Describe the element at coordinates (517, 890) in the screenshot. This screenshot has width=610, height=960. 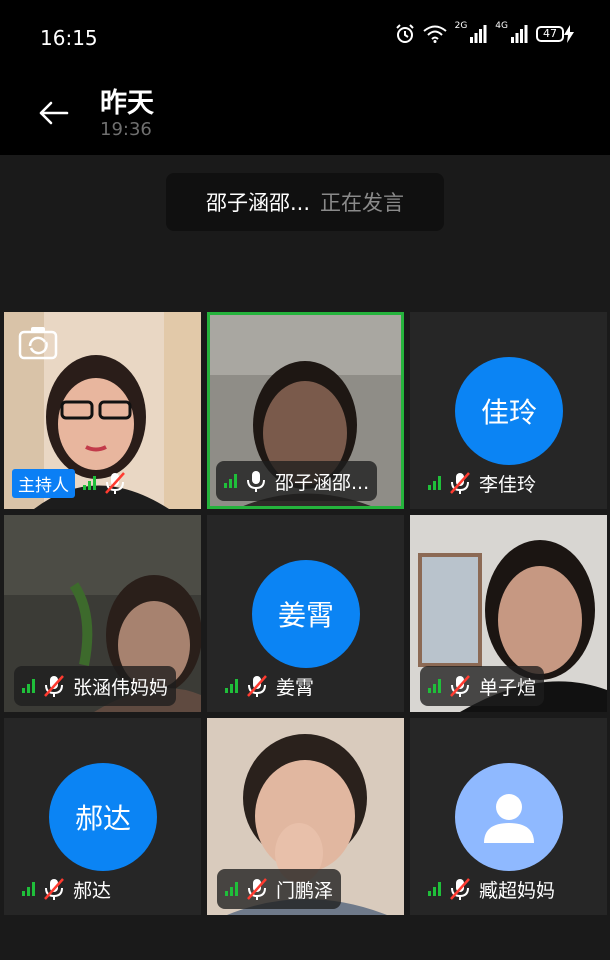
I see `participant-name: 臧超妈妈` at that location.